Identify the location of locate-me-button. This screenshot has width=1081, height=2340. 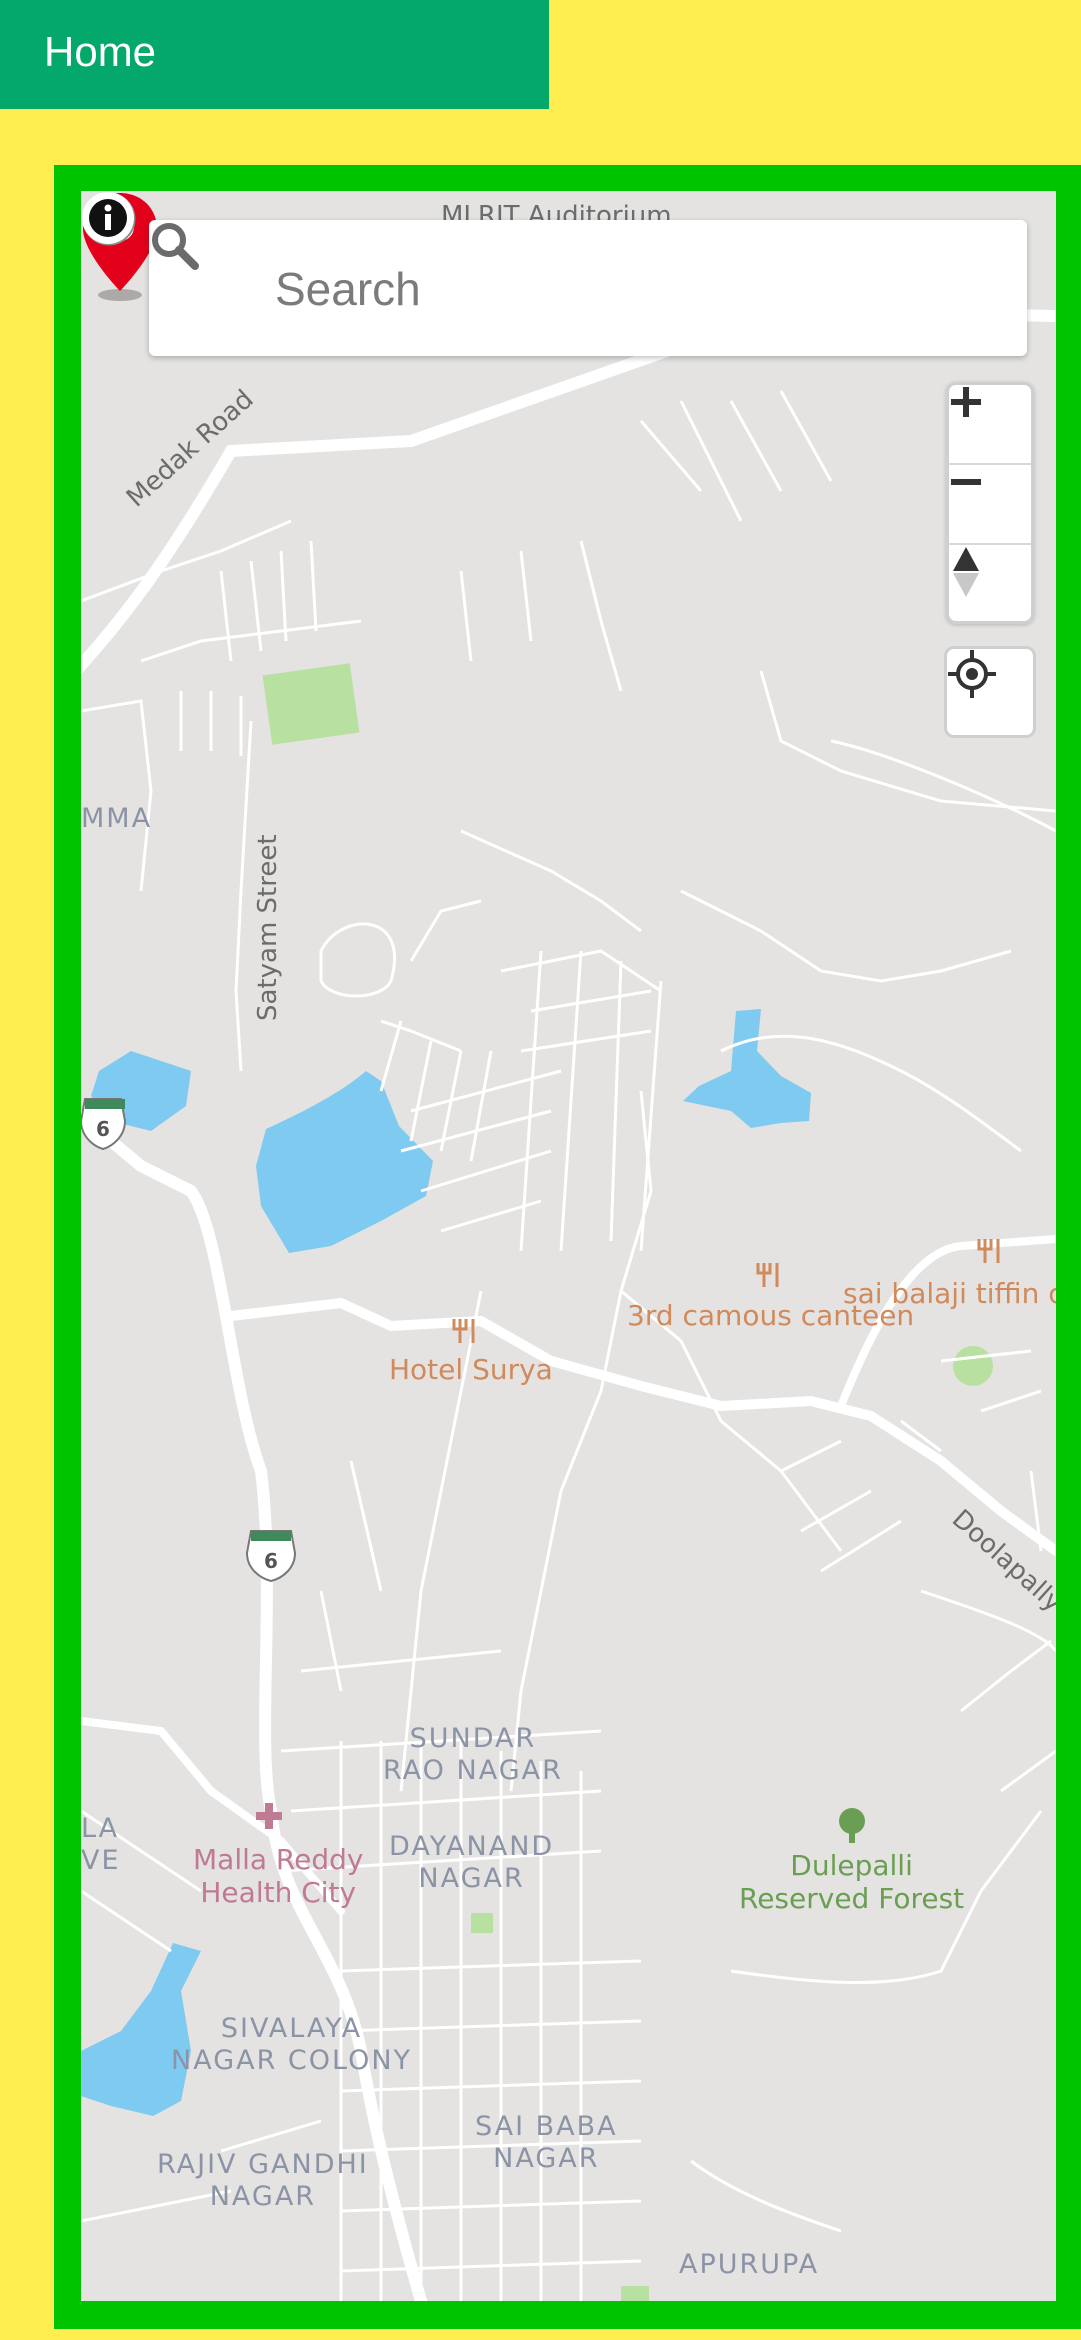
(990, 692).